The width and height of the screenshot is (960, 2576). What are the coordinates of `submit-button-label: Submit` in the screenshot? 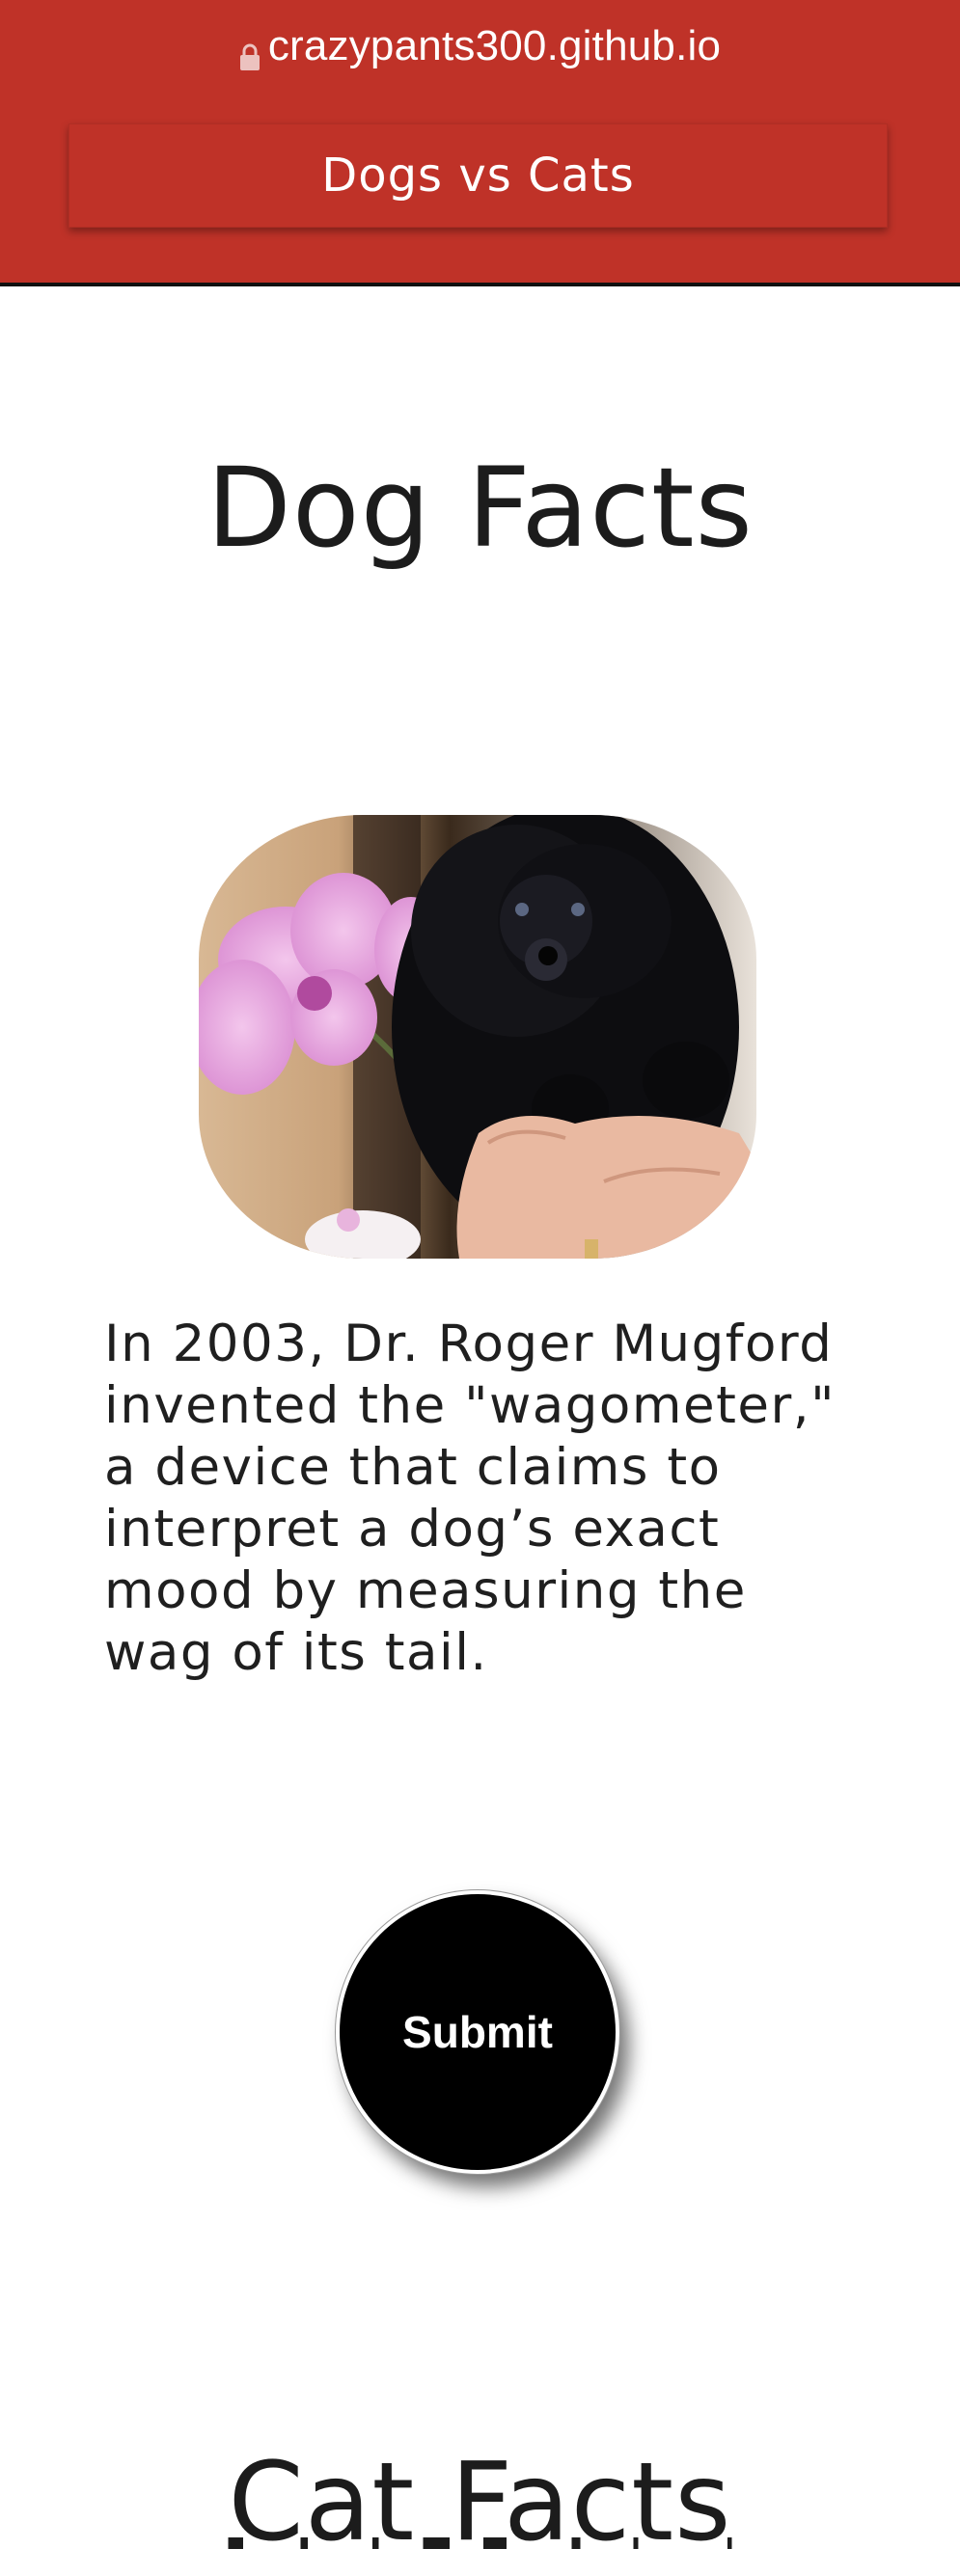 It's located at (477, 2032).